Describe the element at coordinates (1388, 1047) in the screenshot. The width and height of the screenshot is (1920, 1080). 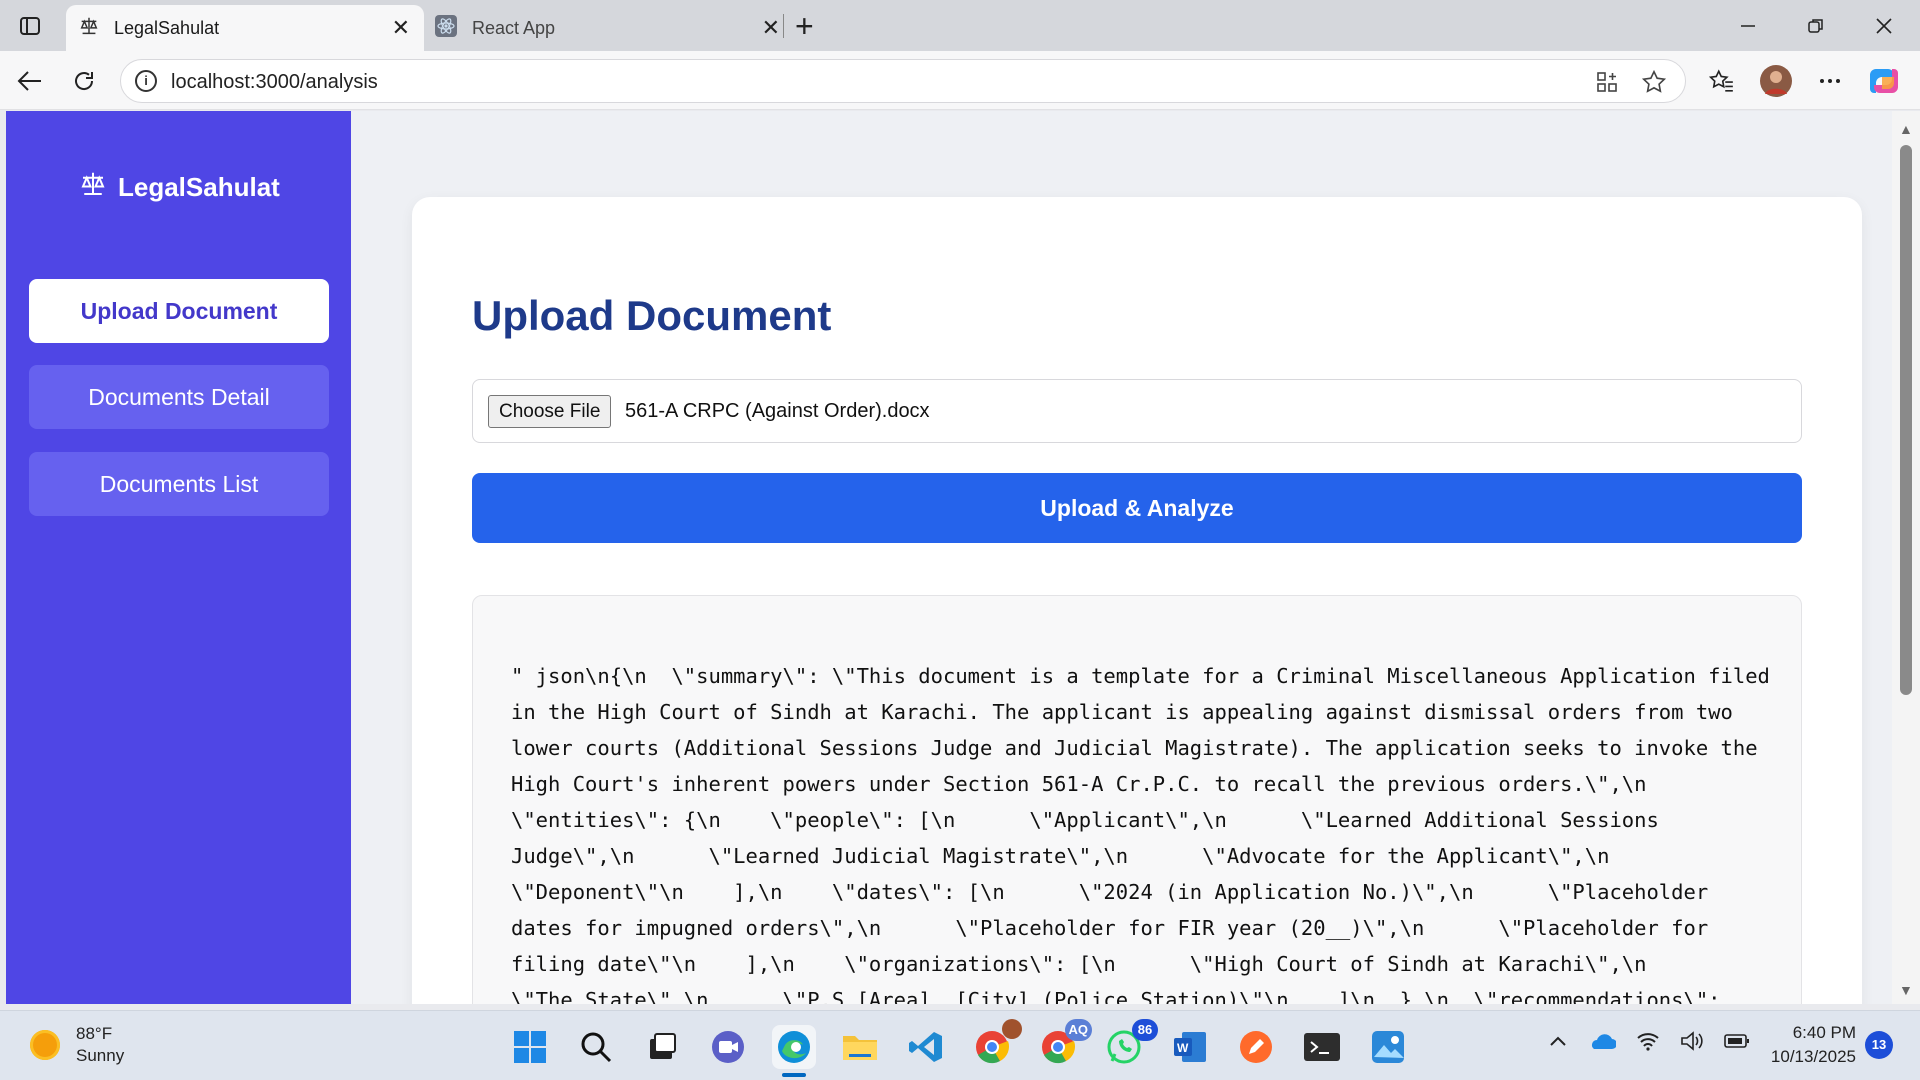
I see `photos-icon` at that location.